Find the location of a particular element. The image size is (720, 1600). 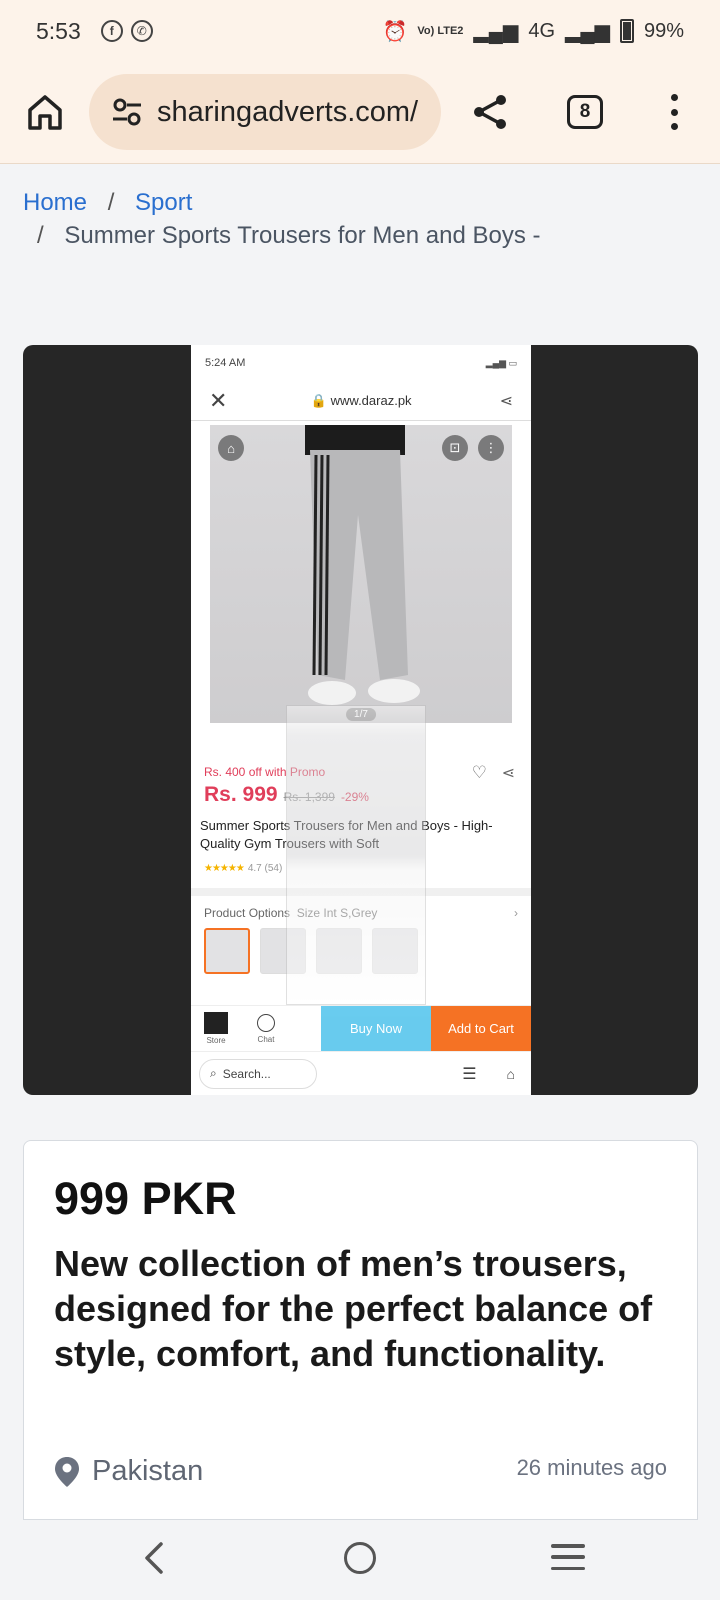

address-bar: sharingadverts.com/ is located at coordinates (265, 112).